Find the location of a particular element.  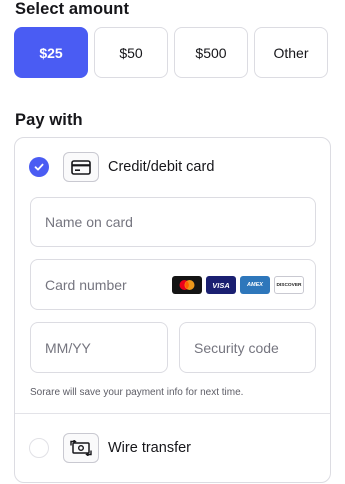

discover-icon: DISCOVER is located at coordinates (289, 285).